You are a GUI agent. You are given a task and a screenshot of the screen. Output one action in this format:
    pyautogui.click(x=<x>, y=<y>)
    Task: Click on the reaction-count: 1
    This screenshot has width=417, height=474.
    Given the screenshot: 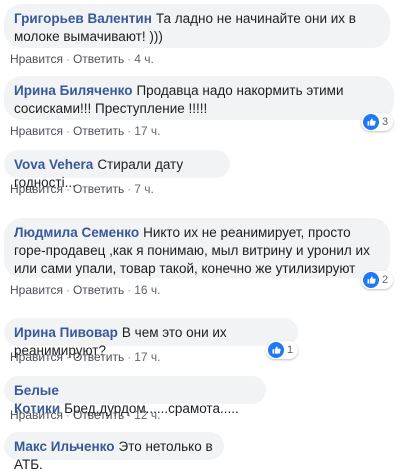 What is the action you would take?
    pyautogui.click(x=290, y=350)
    